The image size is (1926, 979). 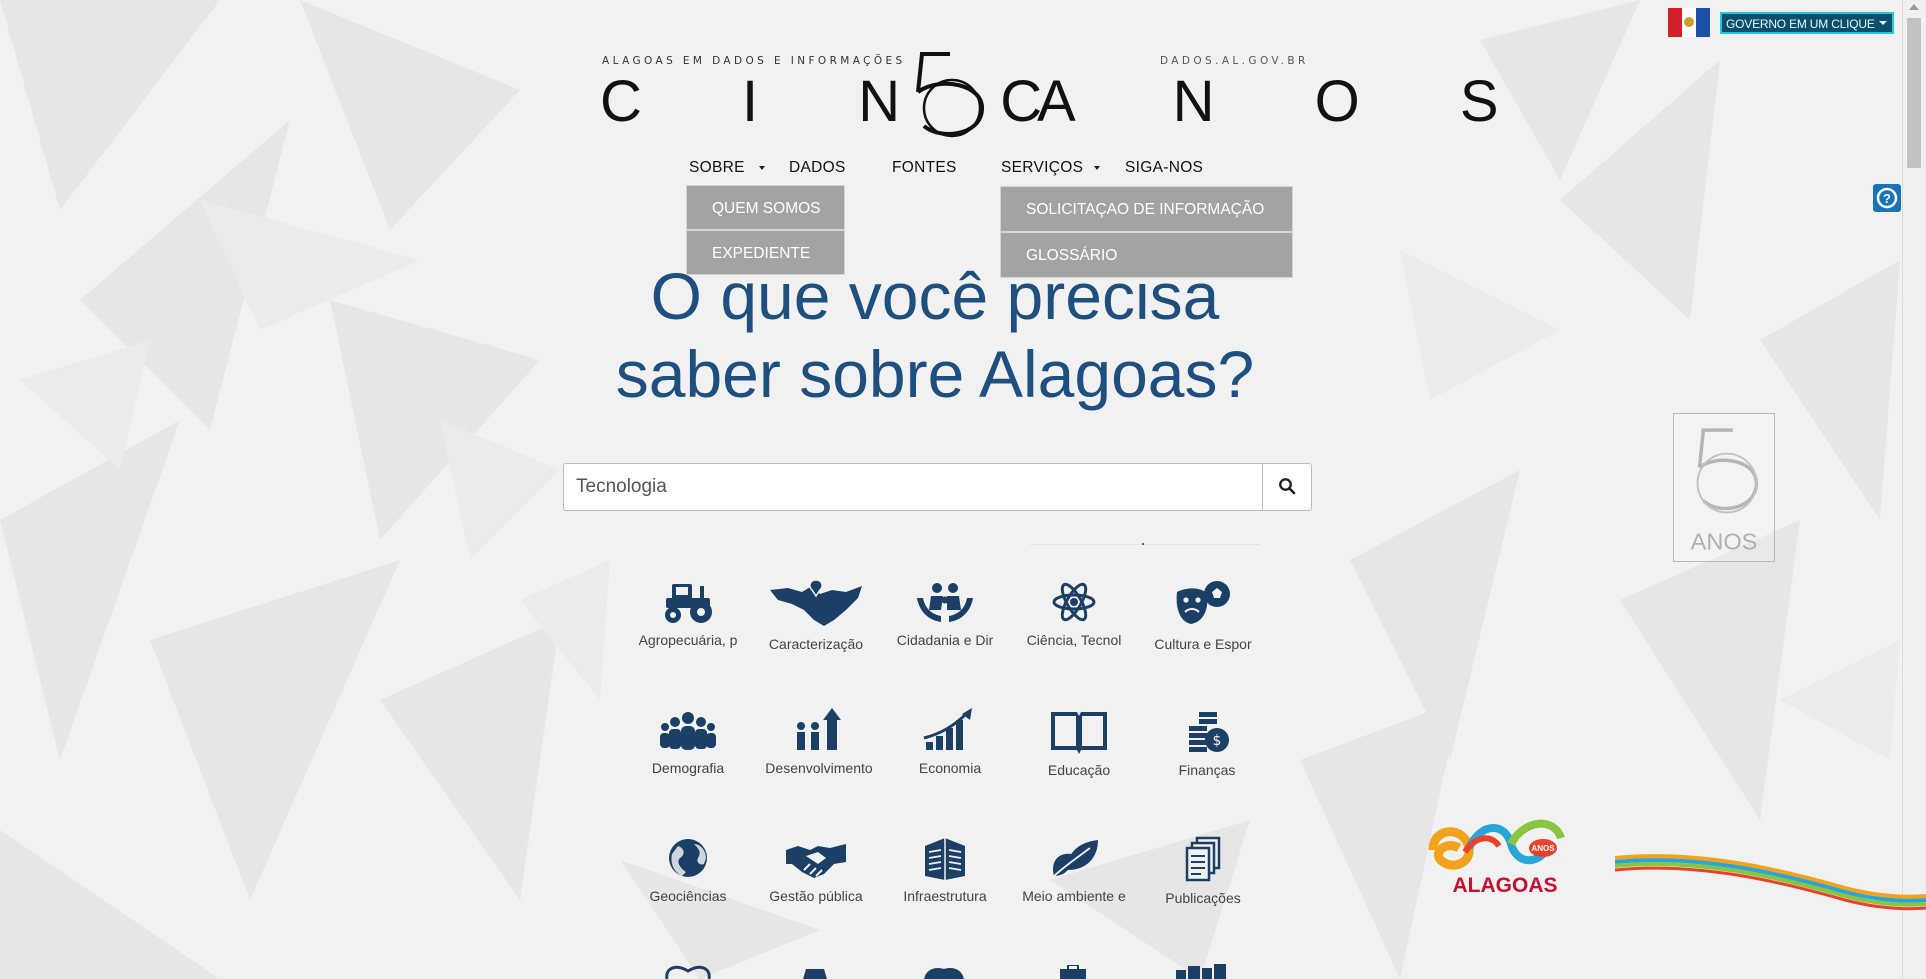 I want to click on growth-people-icon, so click(x=819, y=729).